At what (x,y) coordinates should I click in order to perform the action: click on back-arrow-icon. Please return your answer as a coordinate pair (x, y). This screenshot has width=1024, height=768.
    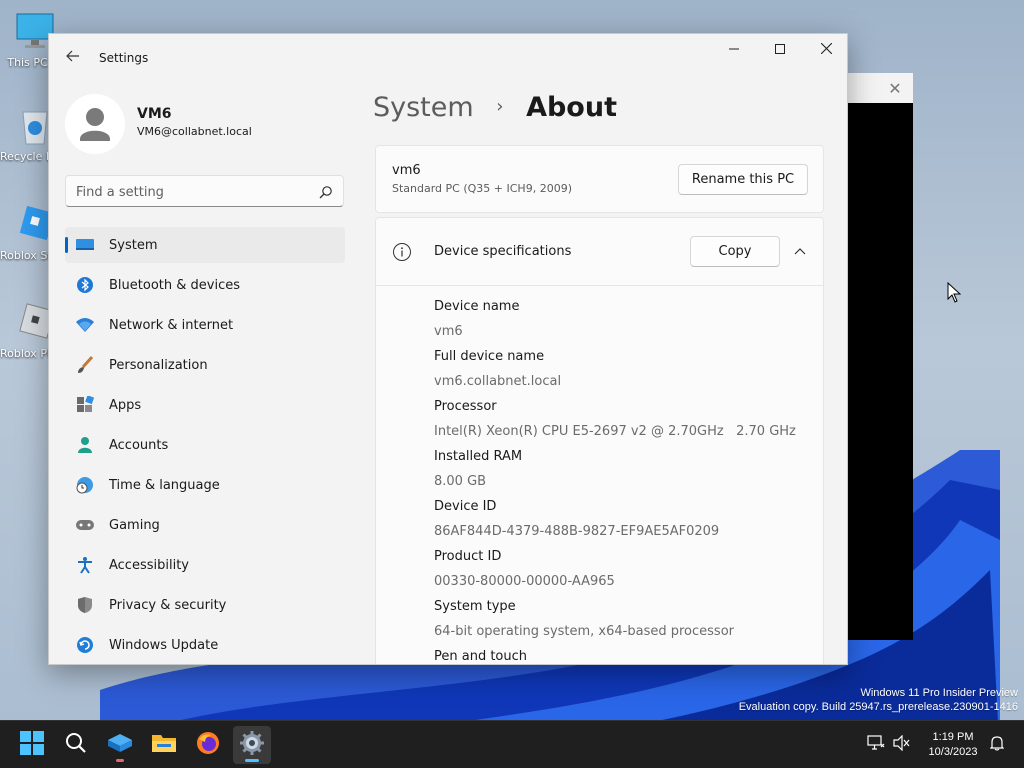
    Looking at the image, I should click on (73, 58).